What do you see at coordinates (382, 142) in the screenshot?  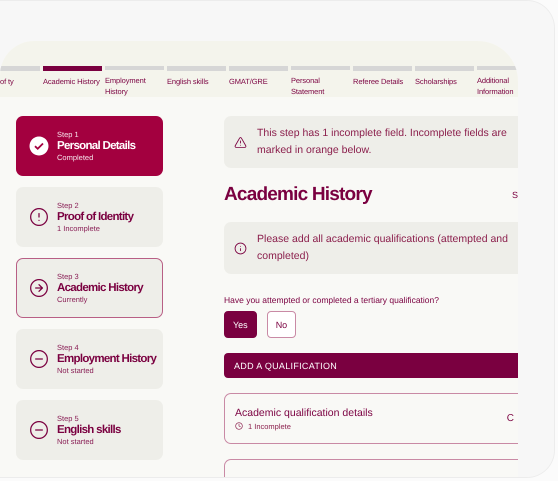 I see `warning-text: This step has 1 incomplete field. Incomplete fields are marked in orange below.` at bounding box center [382, 142].